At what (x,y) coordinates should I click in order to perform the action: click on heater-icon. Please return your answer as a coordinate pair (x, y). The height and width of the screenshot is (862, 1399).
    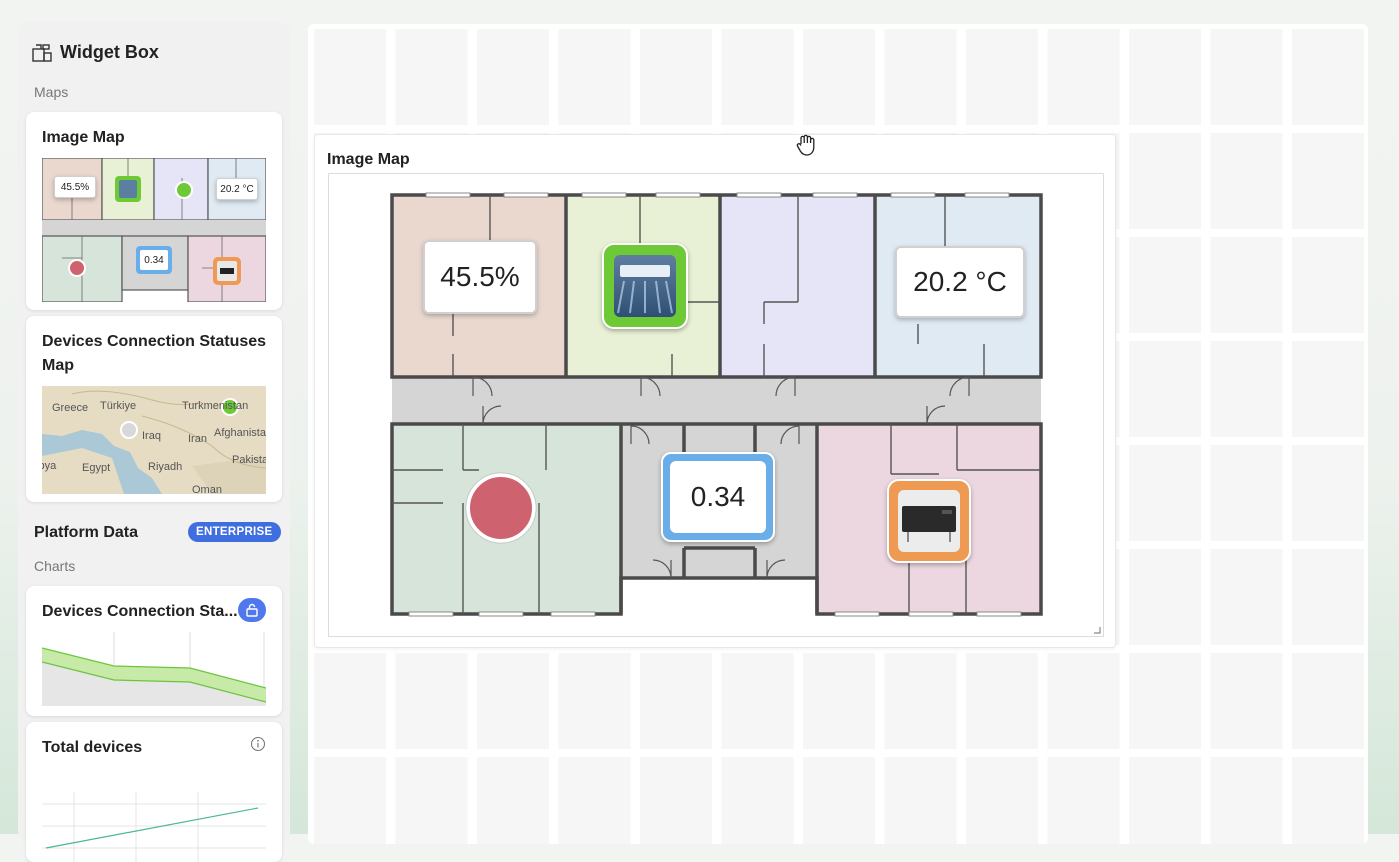
    Looking at the image, I should click on (929, 521).